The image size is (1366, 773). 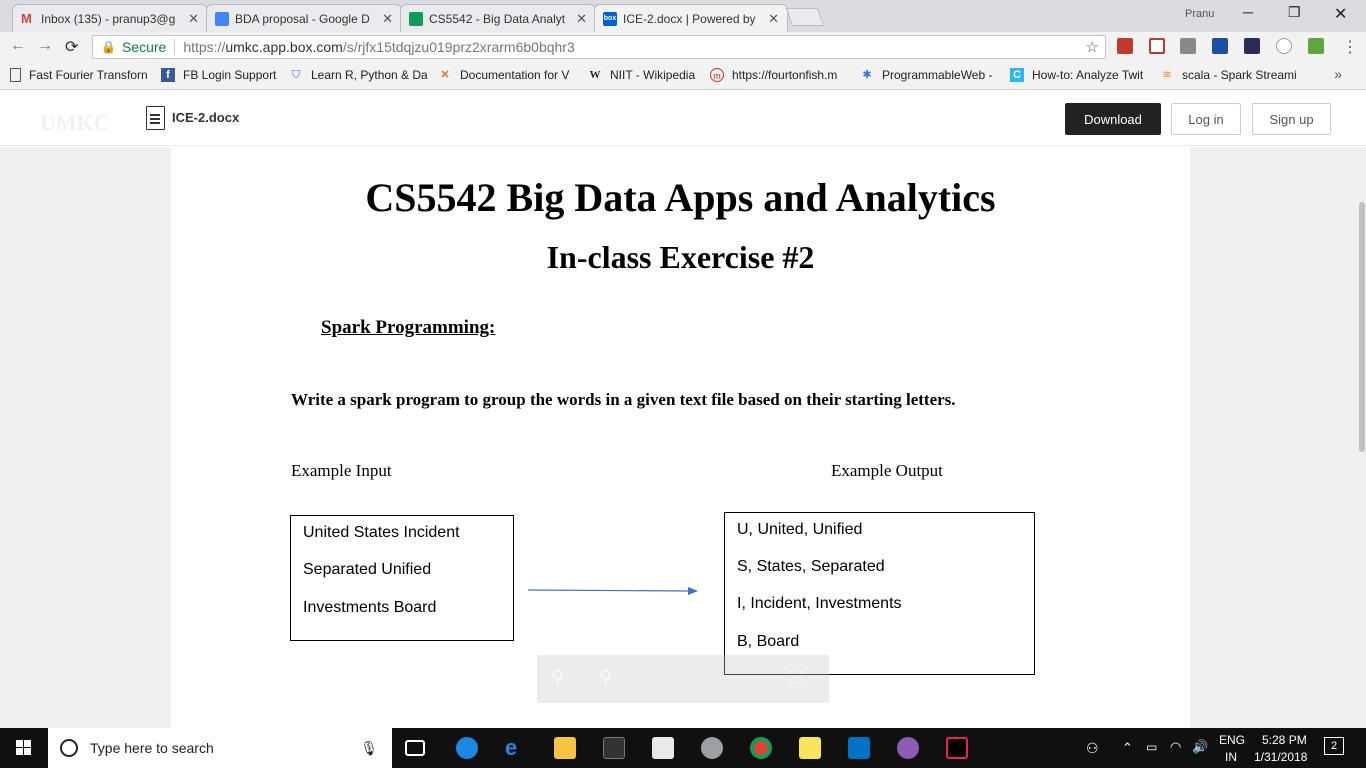 I want to click on example-output-label: Example Output, so click(x=887, y=470).